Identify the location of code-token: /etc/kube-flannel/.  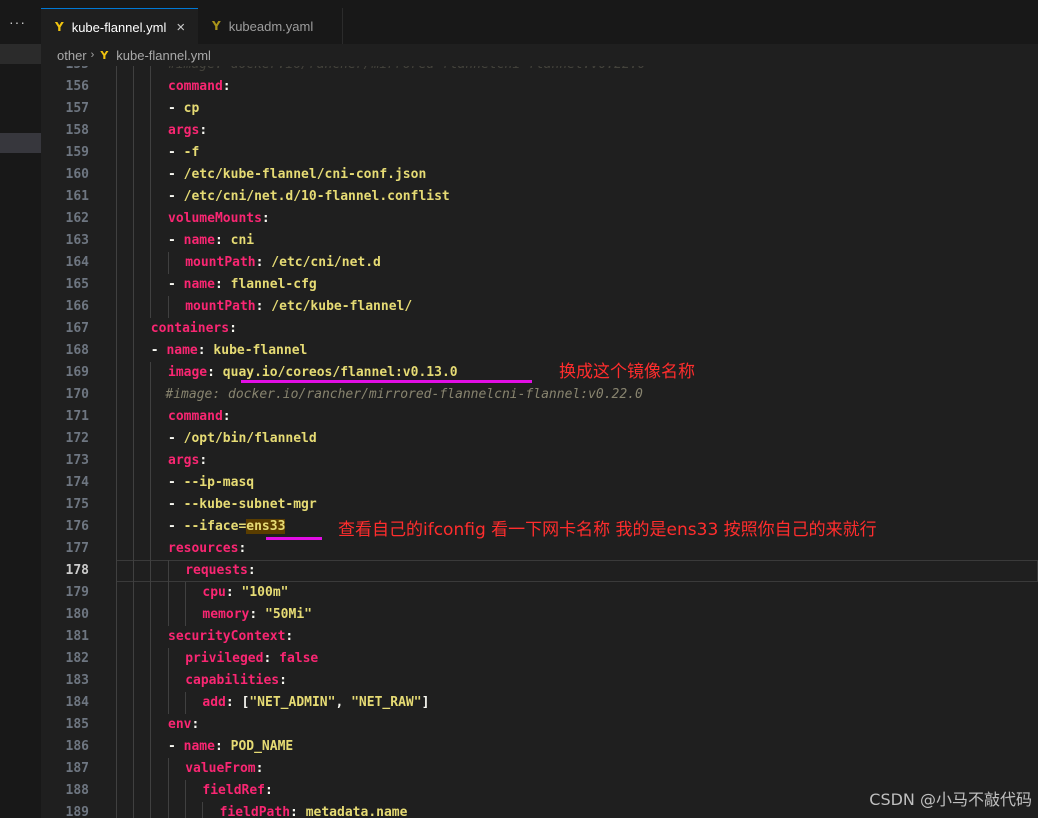
(342, 306).